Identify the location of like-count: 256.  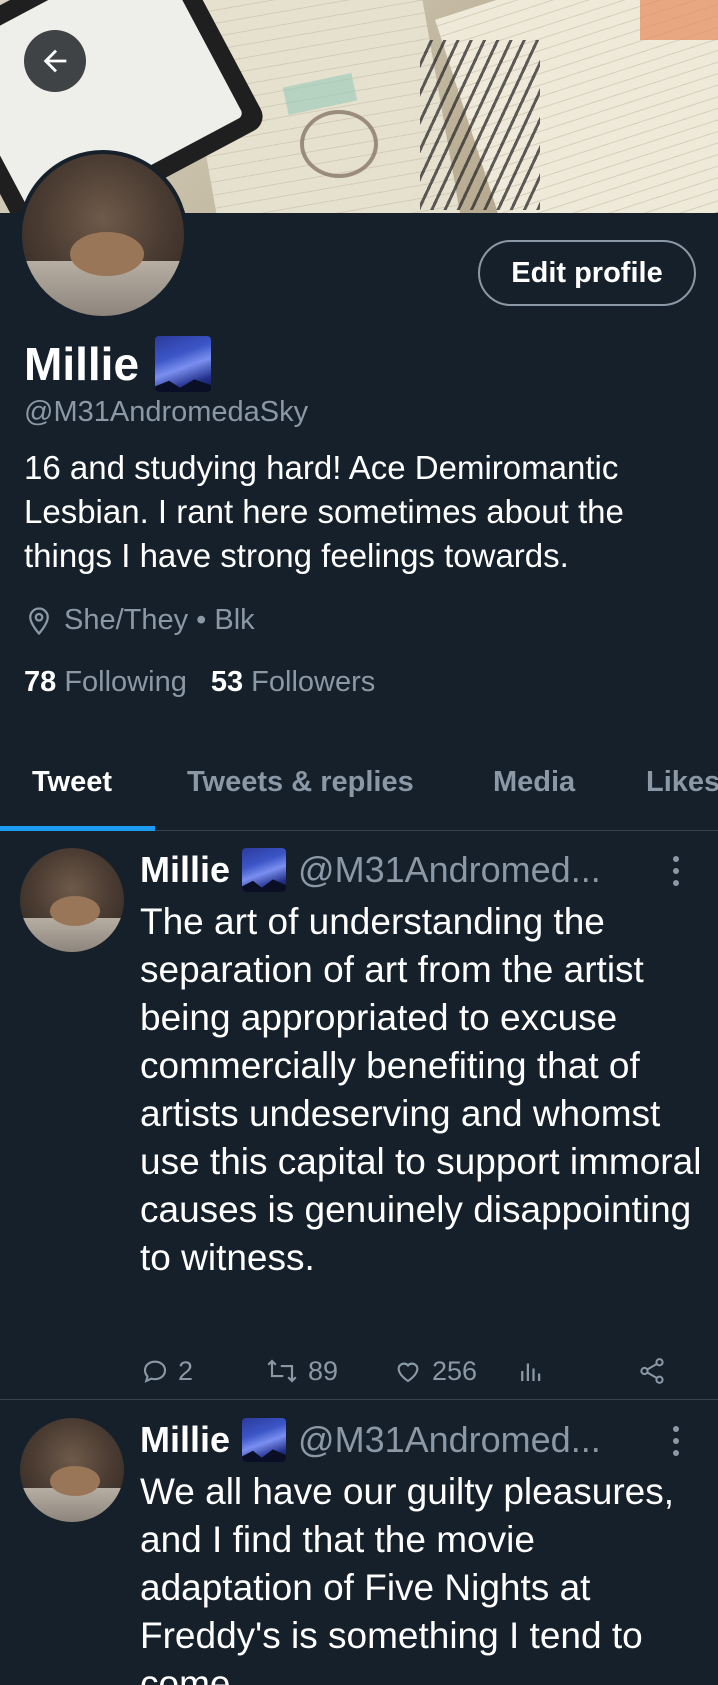
(455, 1370).